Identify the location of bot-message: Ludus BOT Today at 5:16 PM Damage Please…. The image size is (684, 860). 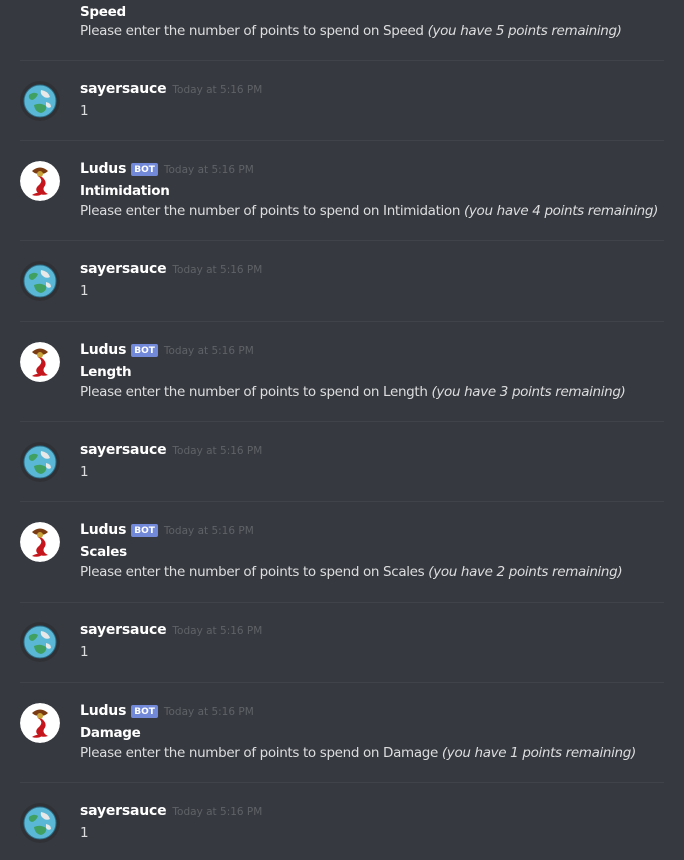
(342, 733).